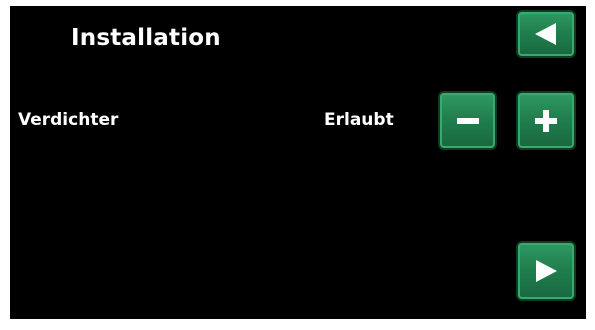 The height and width of the screenshot is (330, 595). I want to click on plus-icon, so click(546, 120).